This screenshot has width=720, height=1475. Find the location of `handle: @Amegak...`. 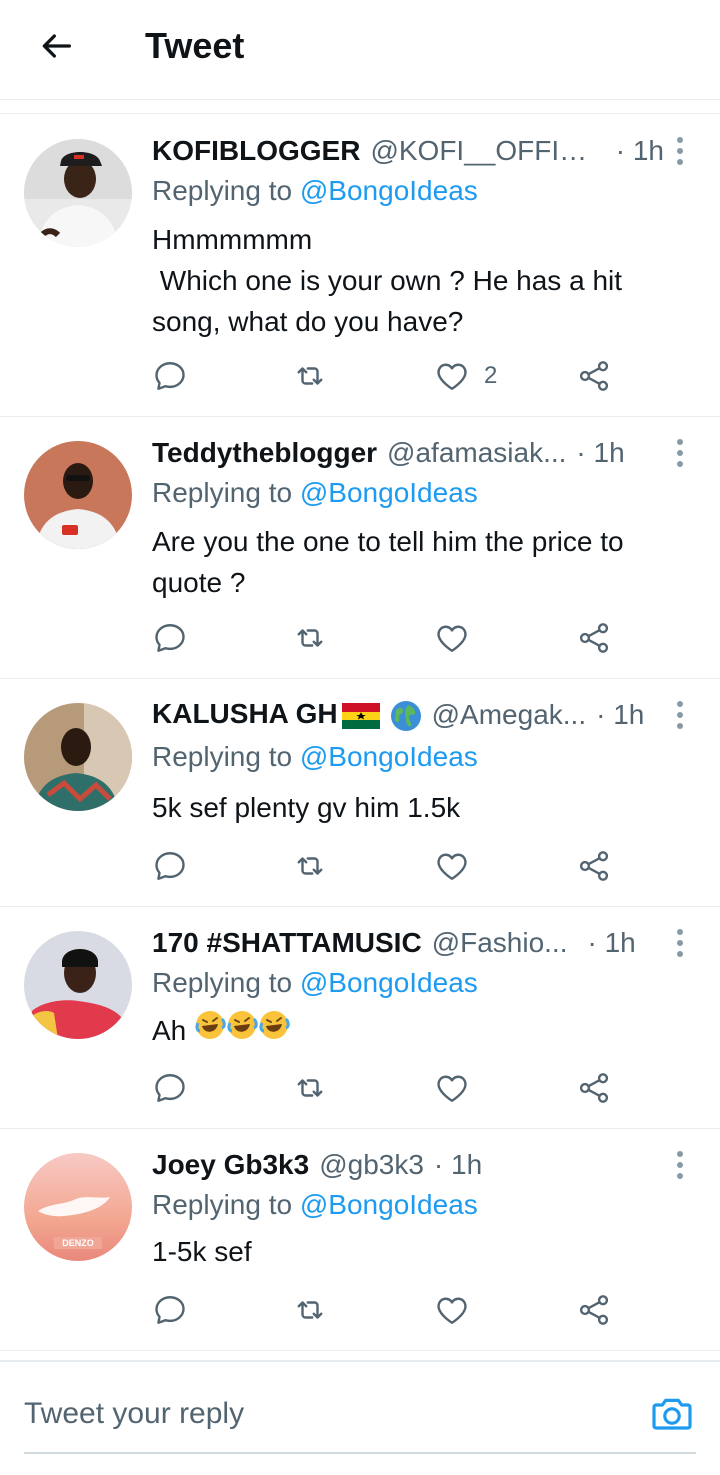

handle: @Amegak... is located at coordinates (509, 715).